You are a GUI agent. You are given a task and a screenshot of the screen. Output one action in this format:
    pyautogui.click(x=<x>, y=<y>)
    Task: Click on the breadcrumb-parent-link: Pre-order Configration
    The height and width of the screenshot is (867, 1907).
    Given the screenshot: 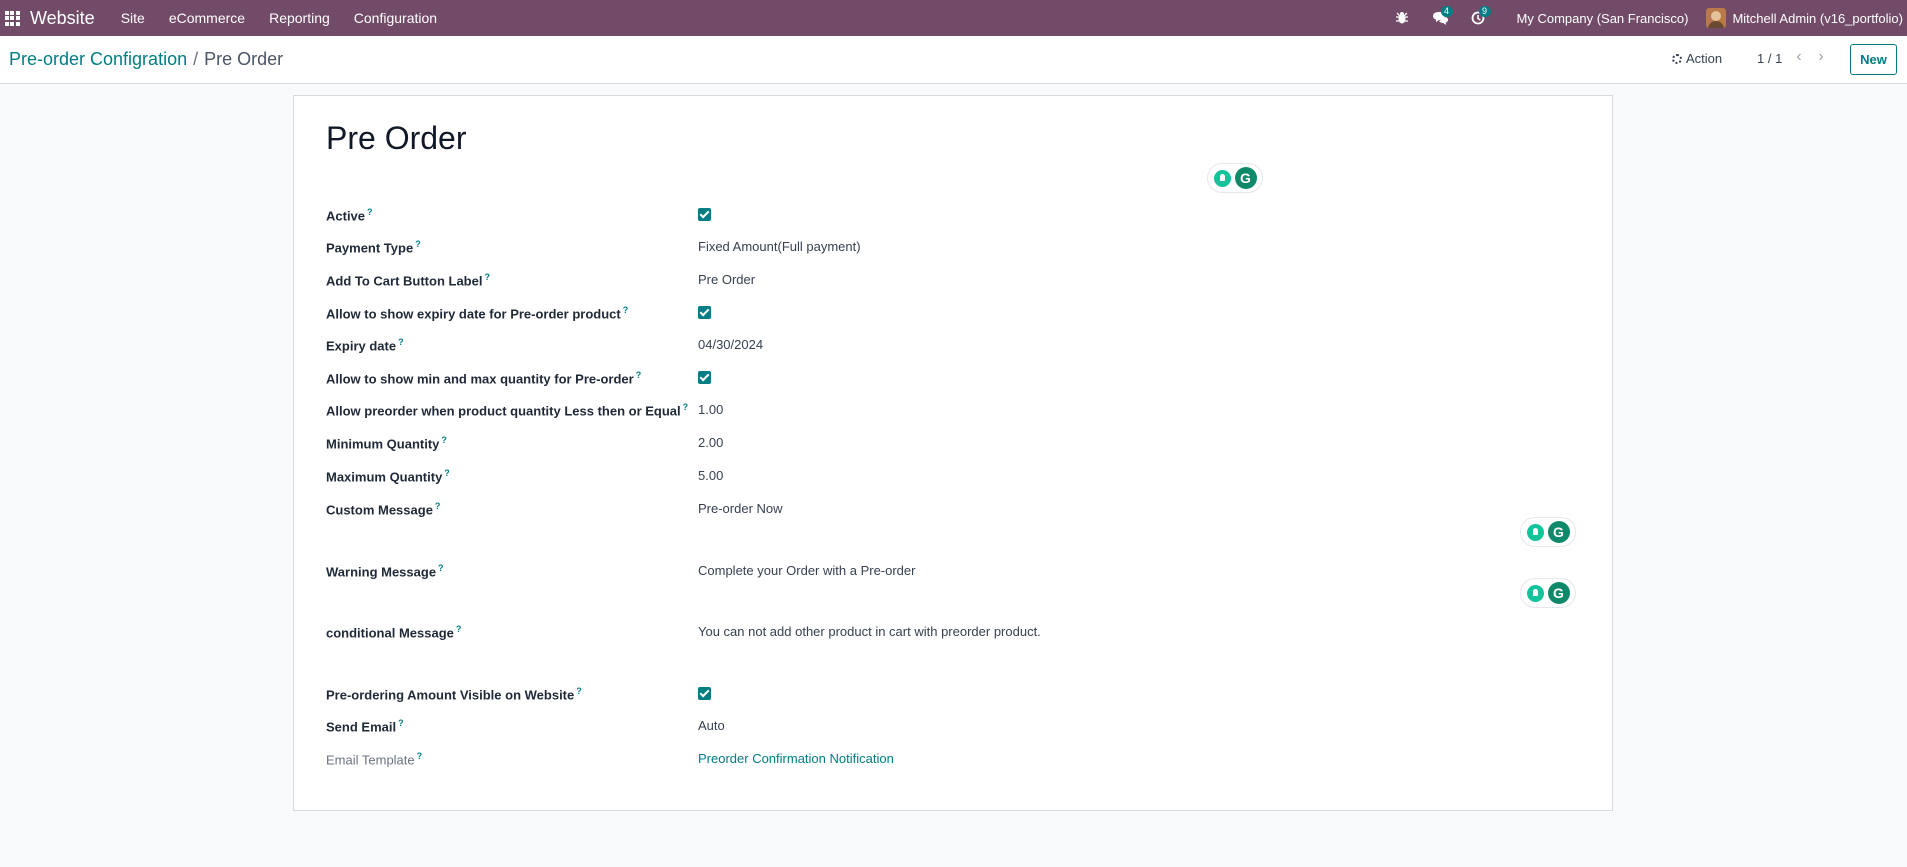 What is the action you would take?
    pyautogui.click(x=98, y=59)
    